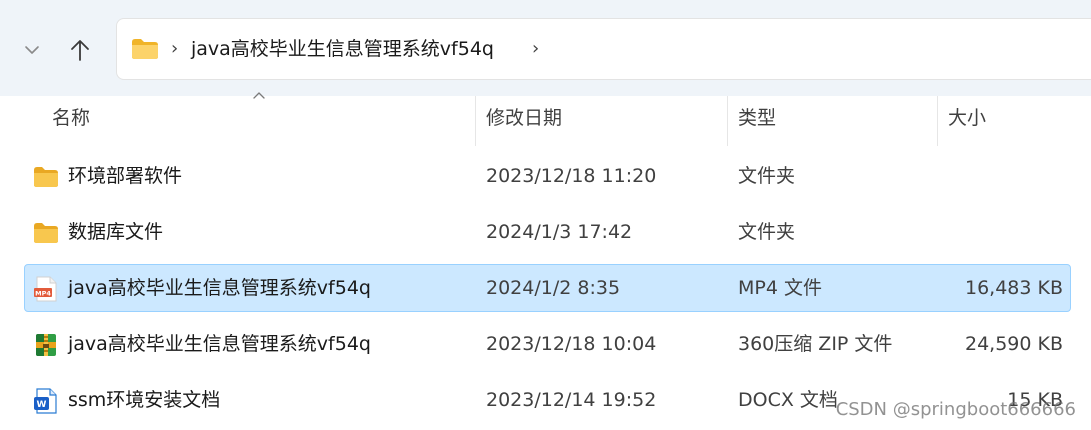 The image size is (1091, 430). I want to click on watermark: CSDN @springboot666666, so click(955, 409).